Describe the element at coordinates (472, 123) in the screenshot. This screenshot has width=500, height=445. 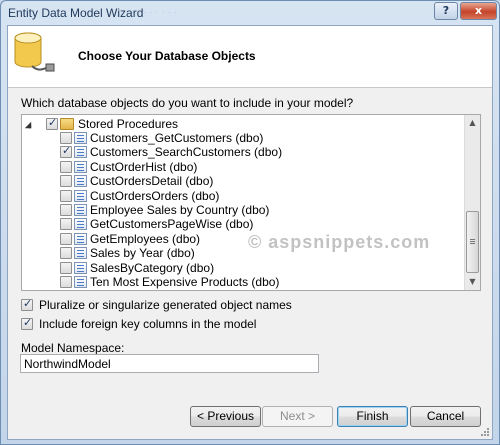
I see `scroll-up-arrow-icon: ▲` at that location.